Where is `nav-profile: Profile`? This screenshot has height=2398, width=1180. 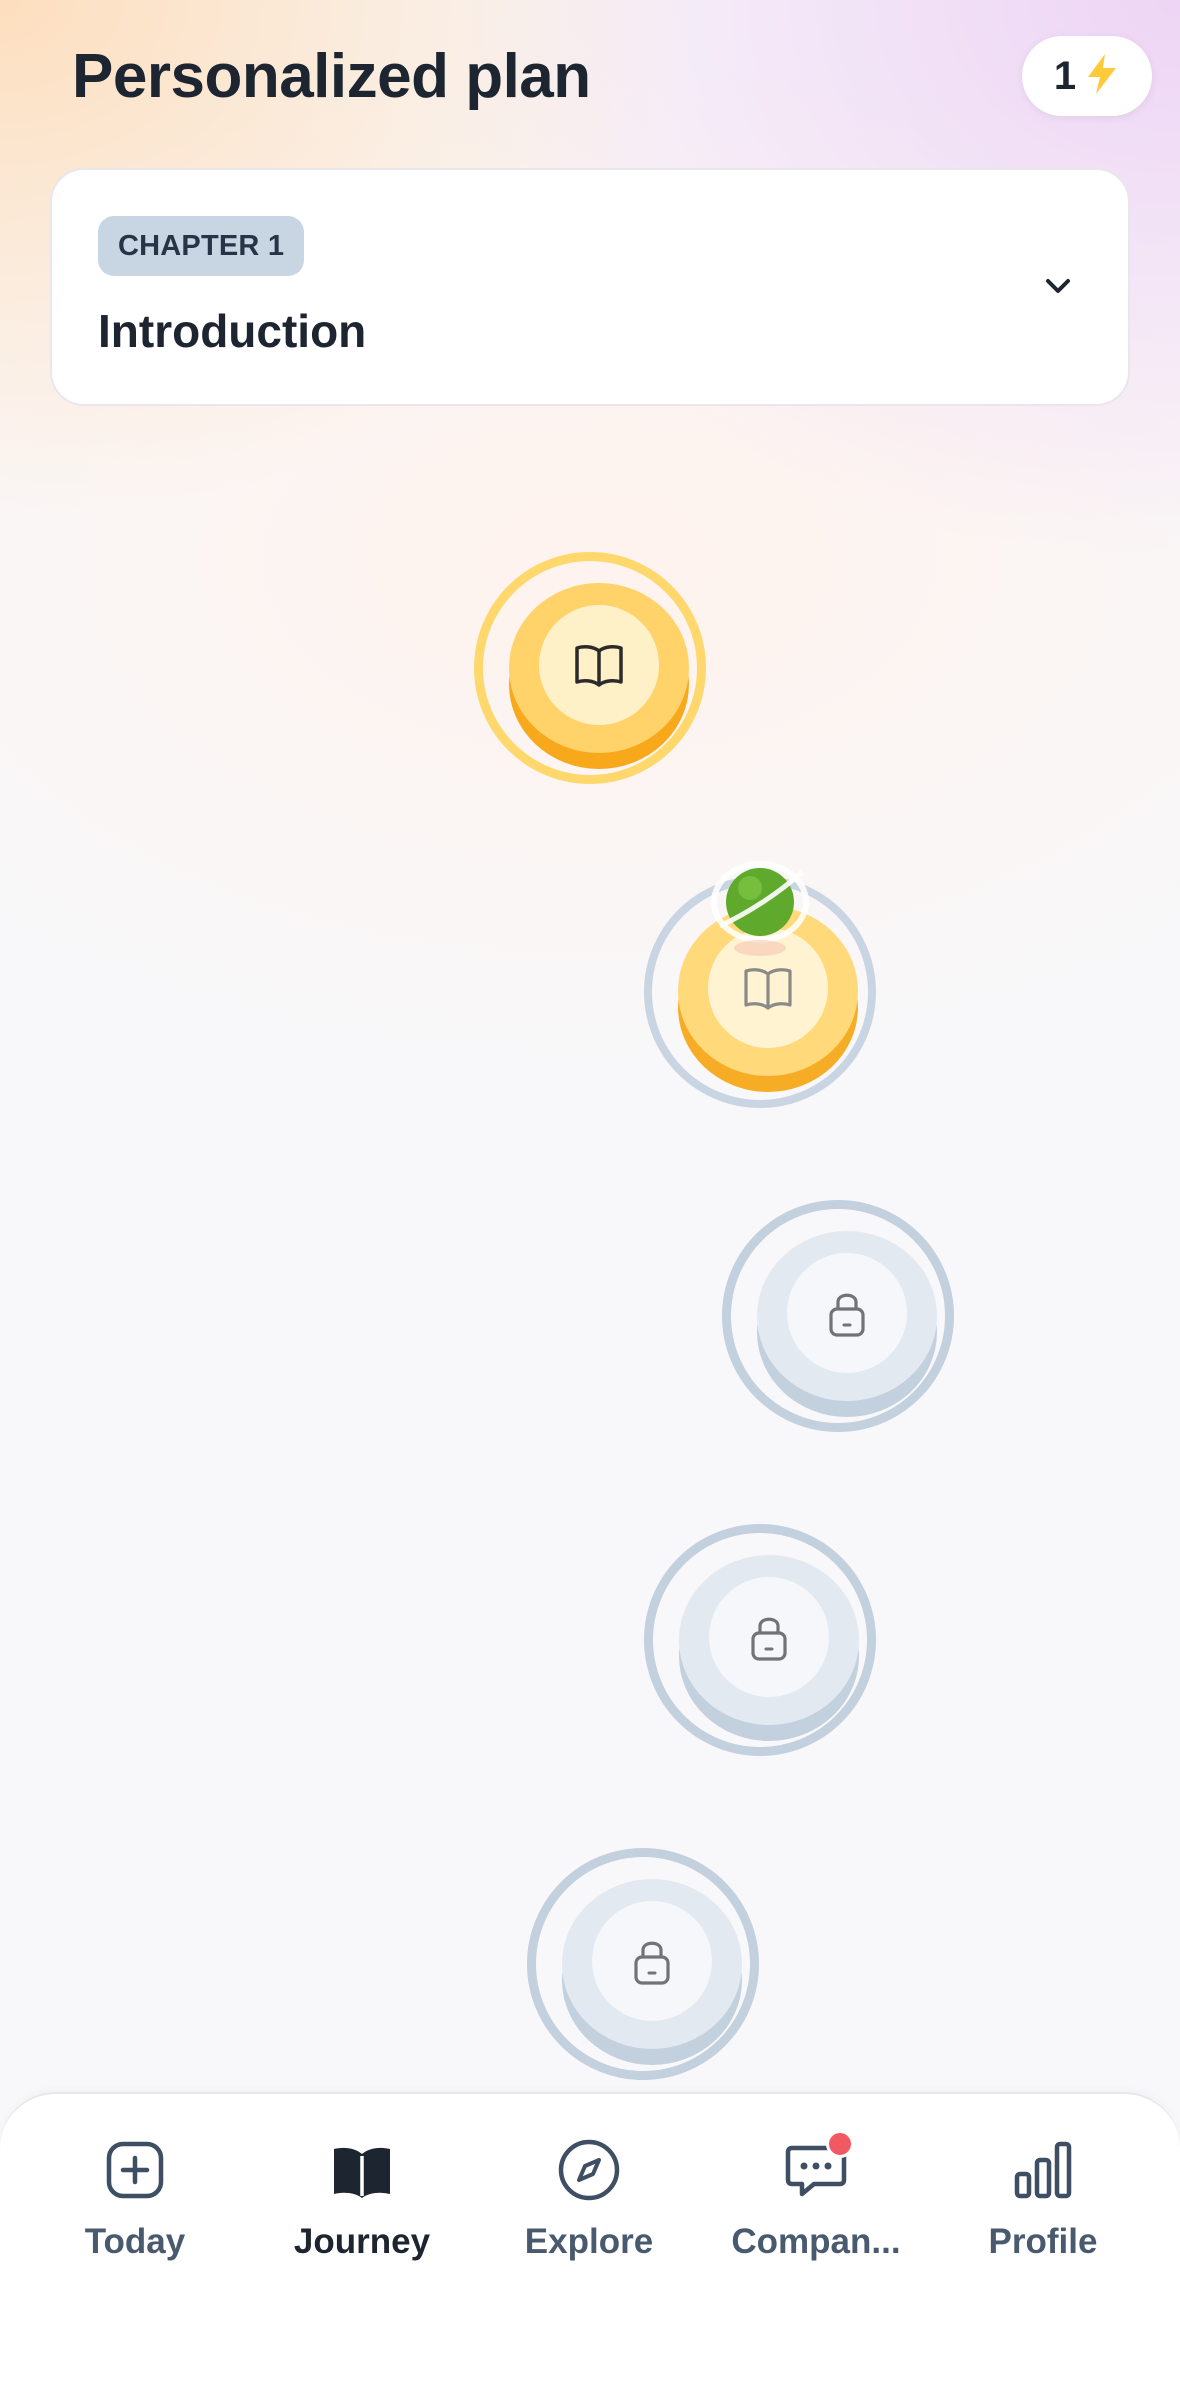
nav-profile: Profile is located at coordinates (1043, 2209).